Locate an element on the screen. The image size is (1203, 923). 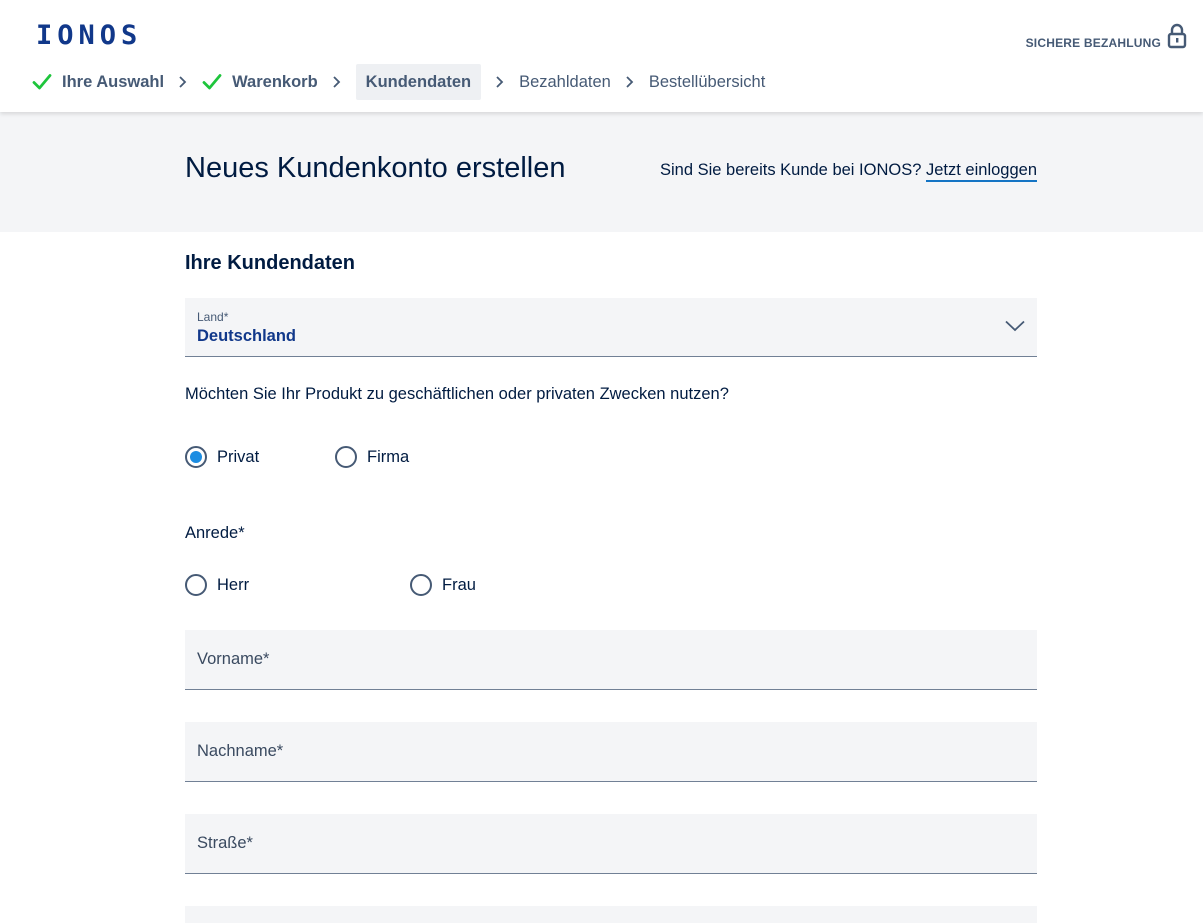
radio-privat: Privat is located at coordinates (222, 457).